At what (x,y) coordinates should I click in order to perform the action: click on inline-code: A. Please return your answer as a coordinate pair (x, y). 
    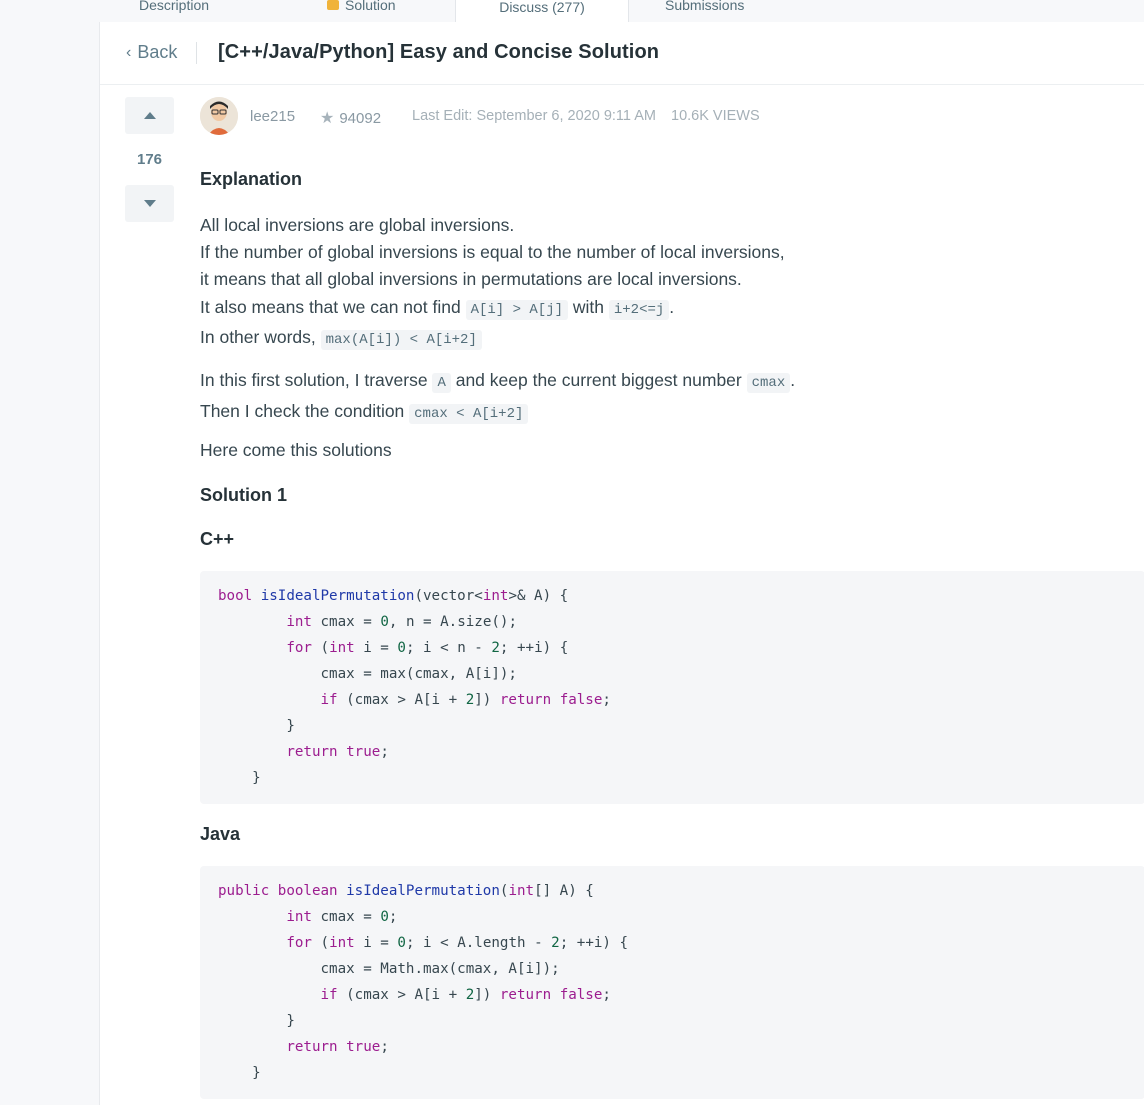
    Looking at the image, I should click on (441, 383).